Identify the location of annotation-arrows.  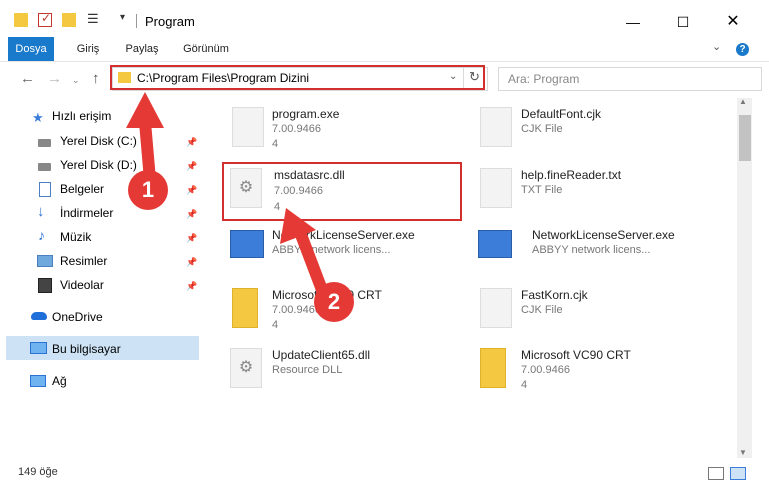
(227, 194).